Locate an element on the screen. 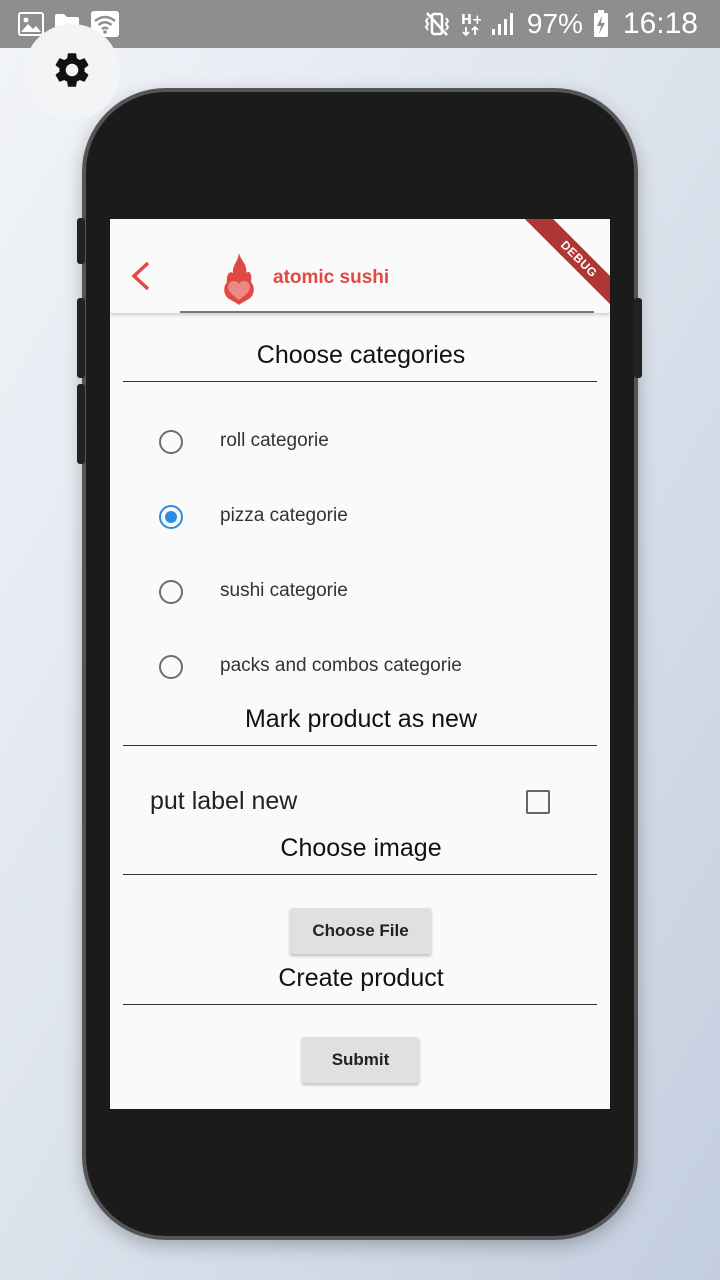 Image resolution: width=720 pixels, height=1280 pixels. back-button is located at coordinates (141, 276).